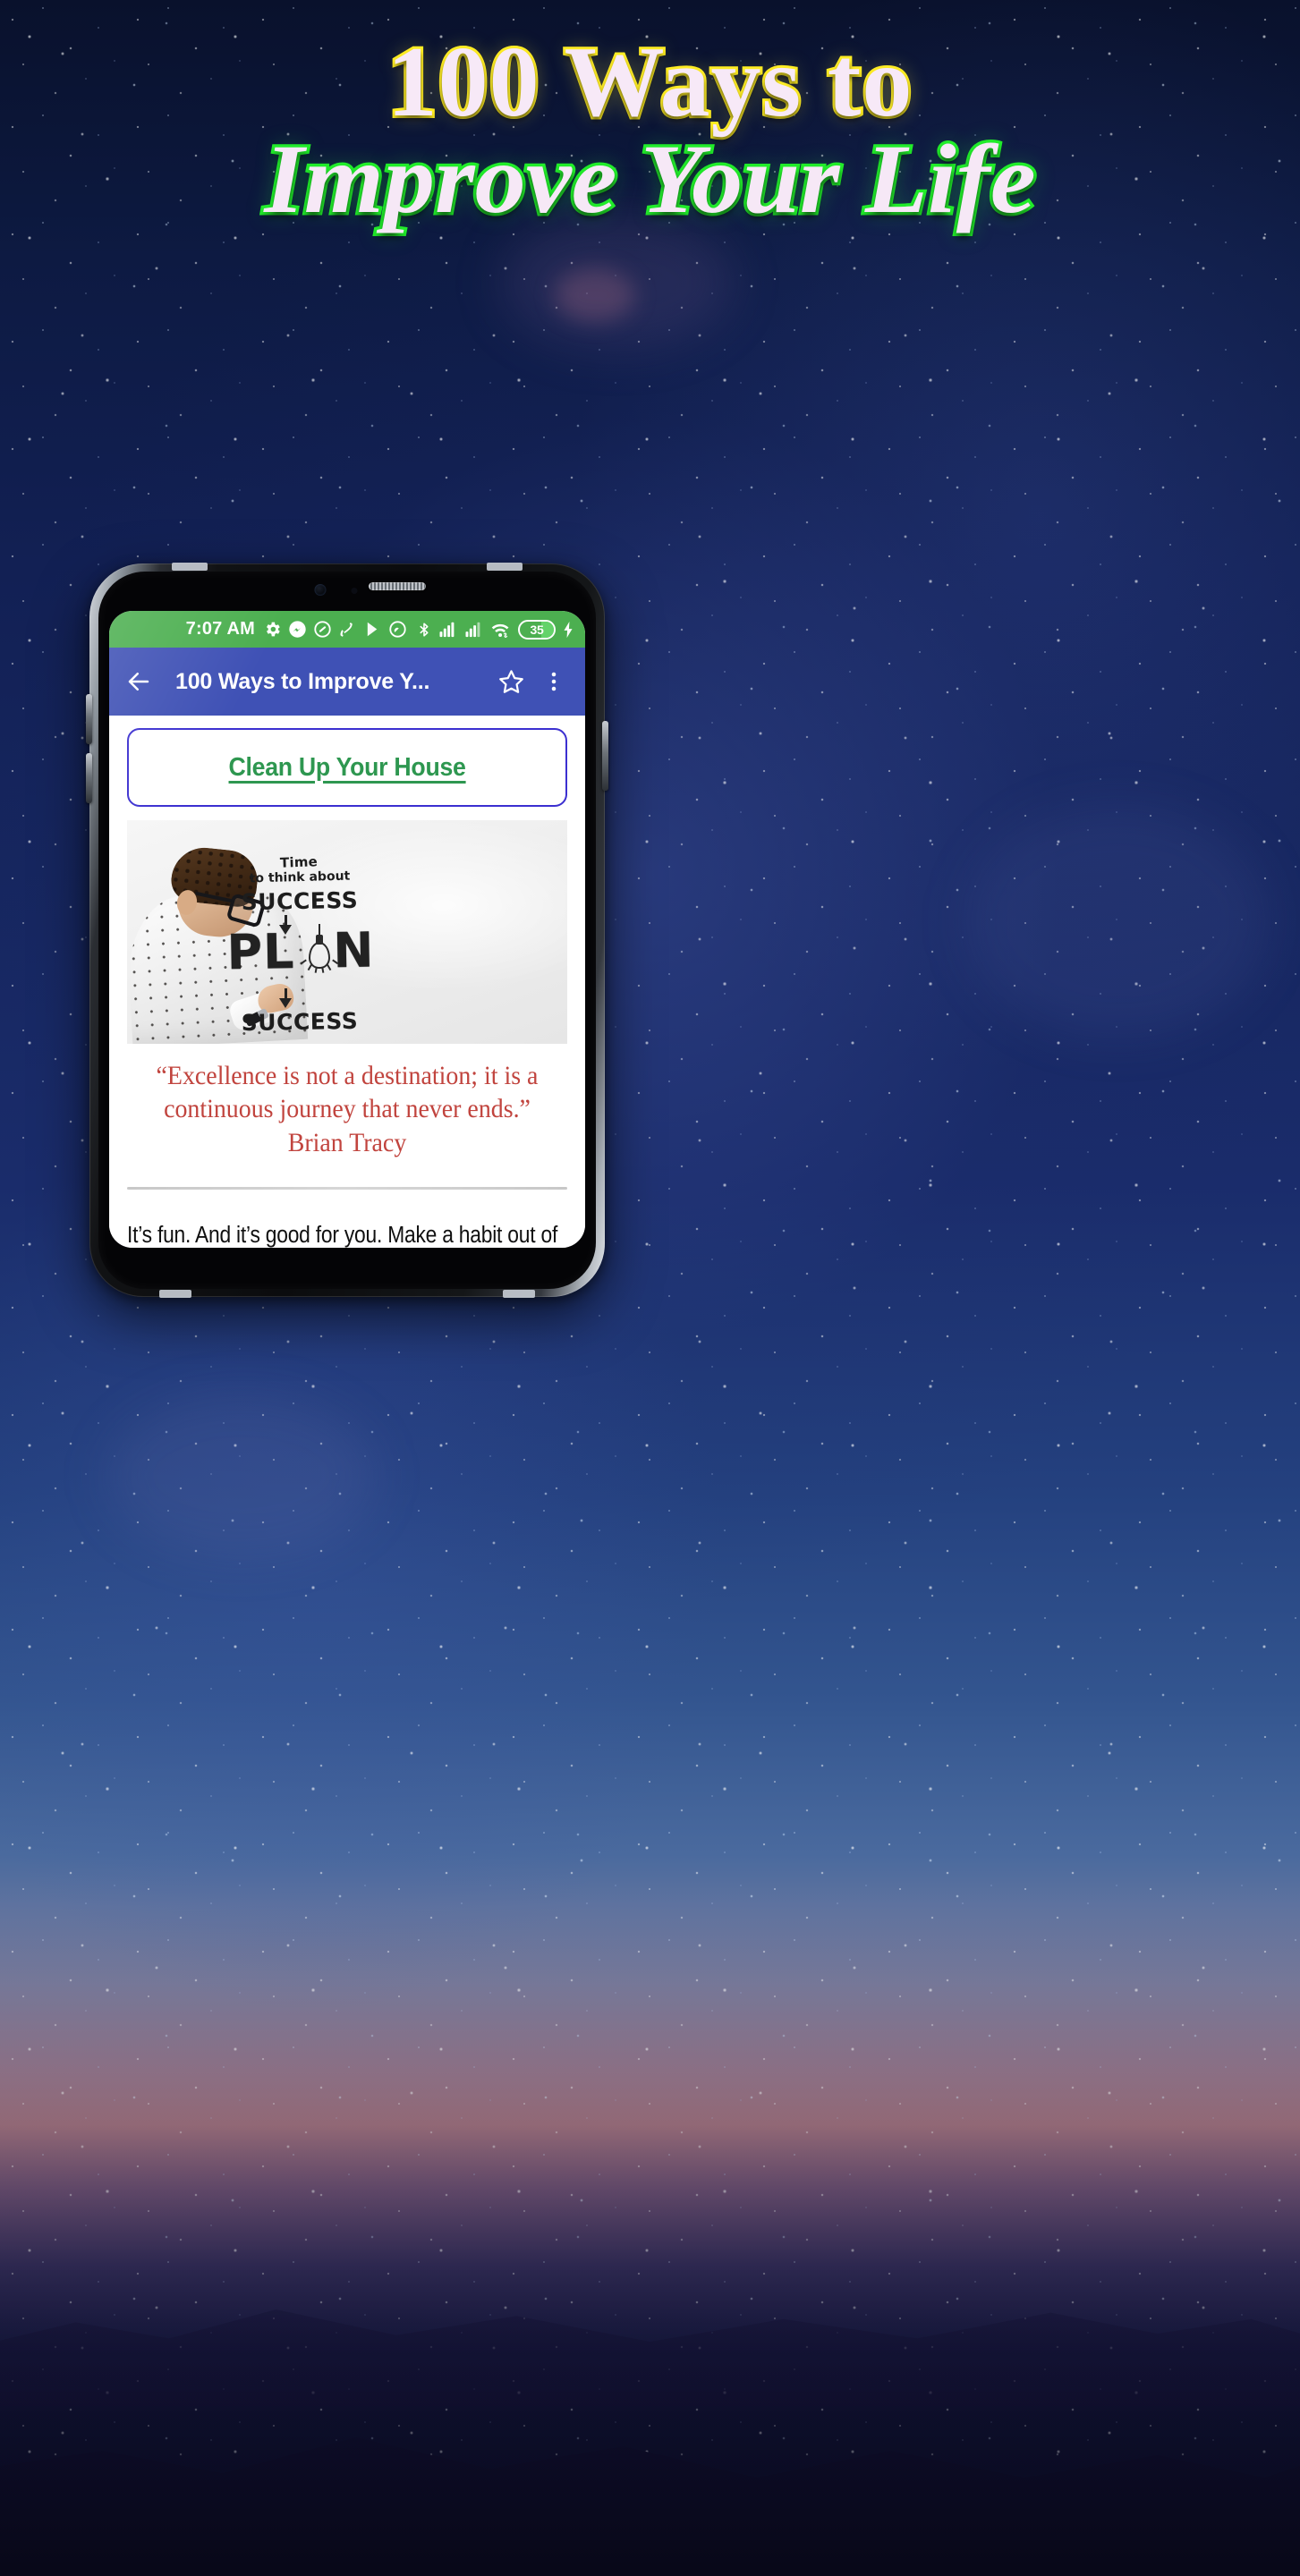  What do you see at coordinates (472, 630) in the screenshot?
I see `signal-sim2-icon` at bounding box center [472, 630].